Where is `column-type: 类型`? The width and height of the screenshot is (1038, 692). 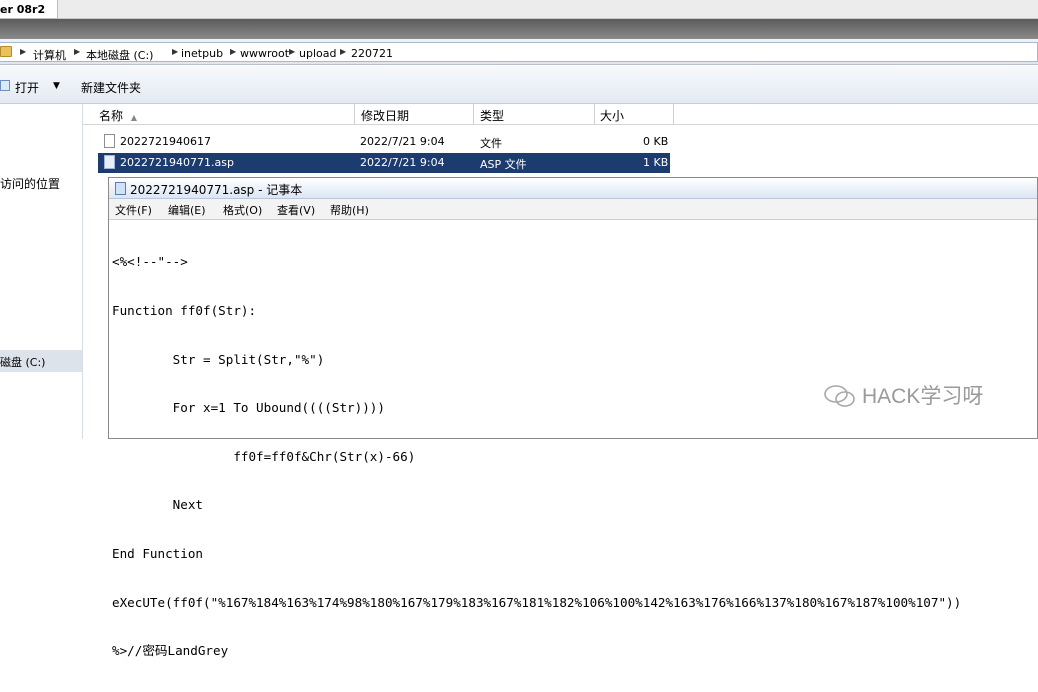
column-type: 类型 is located at coordinates (534, 114).